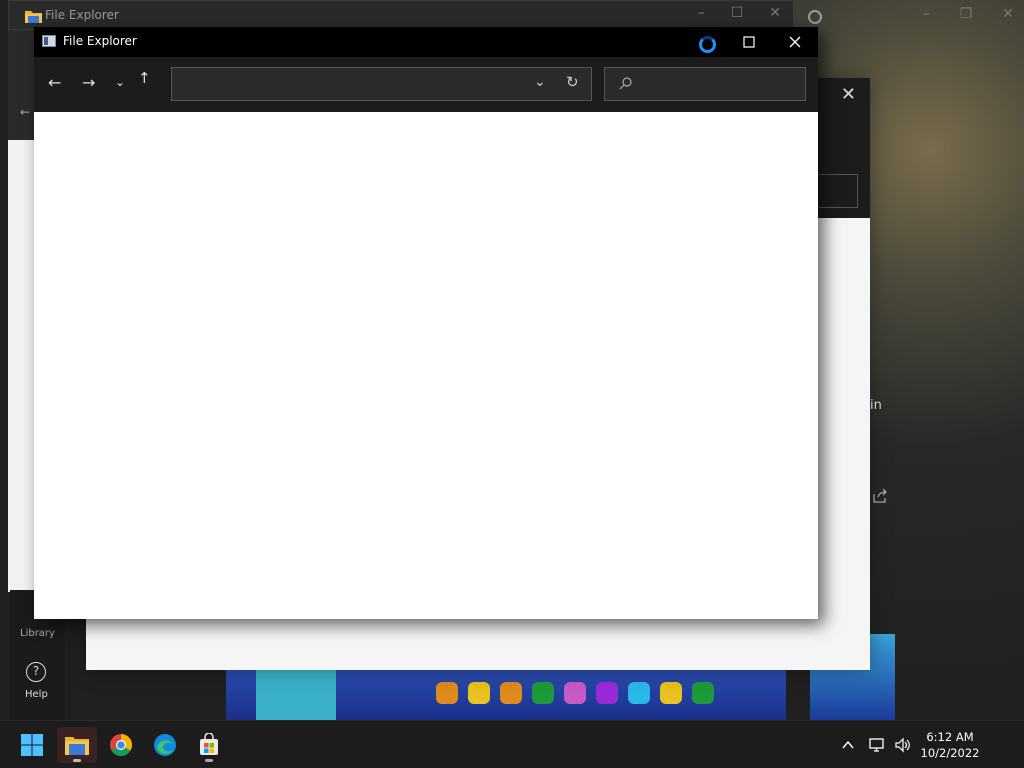  What do you see at coordinates (625, 83) in the screenshot?
I see `search-icon` at bounding box center [625, 83].